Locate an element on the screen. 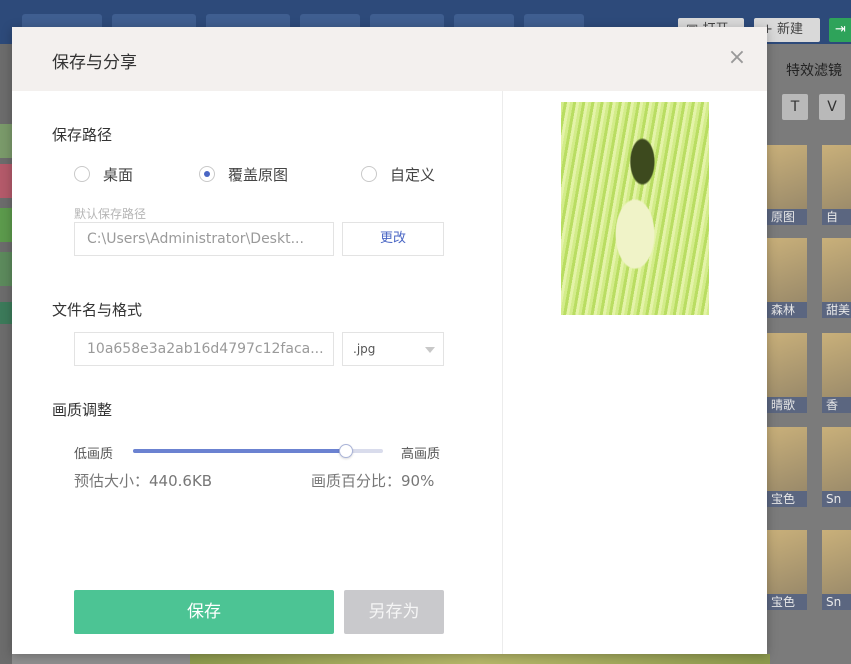 This screenshot has height=664, width=851. exit-button: ⇥ is located at coordinates (840, 30).